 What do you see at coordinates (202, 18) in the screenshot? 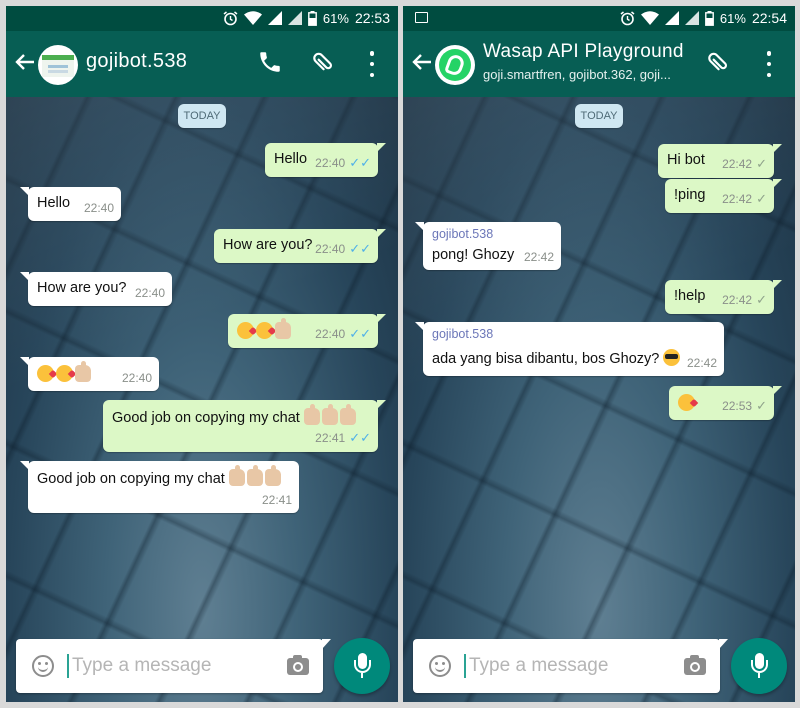
I see `status-bar: 61% 22:53` at bounding box center [202, 18].